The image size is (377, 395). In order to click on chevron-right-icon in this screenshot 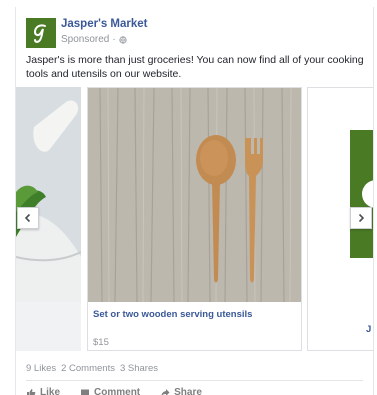, I will do `click(361, 218)`.